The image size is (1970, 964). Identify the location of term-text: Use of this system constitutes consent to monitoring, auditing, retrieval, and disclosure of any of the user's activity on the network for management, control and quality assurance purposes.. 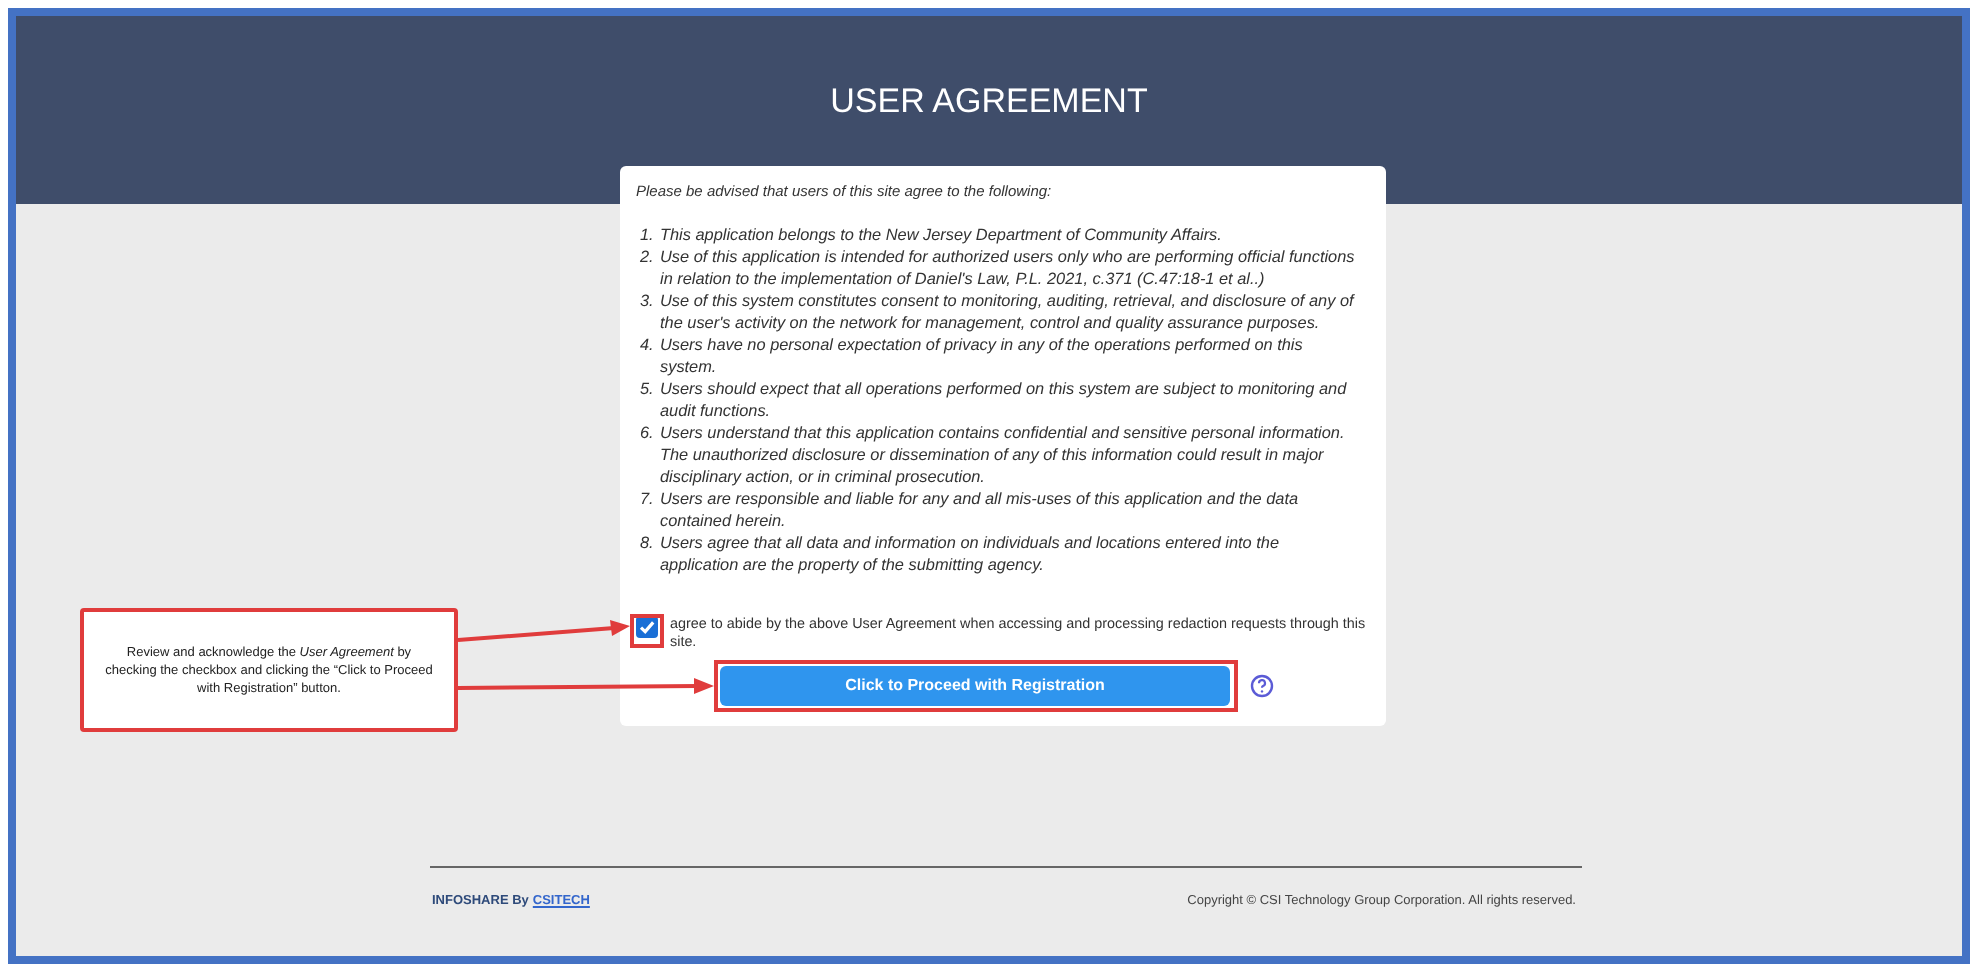
(1008, 312).